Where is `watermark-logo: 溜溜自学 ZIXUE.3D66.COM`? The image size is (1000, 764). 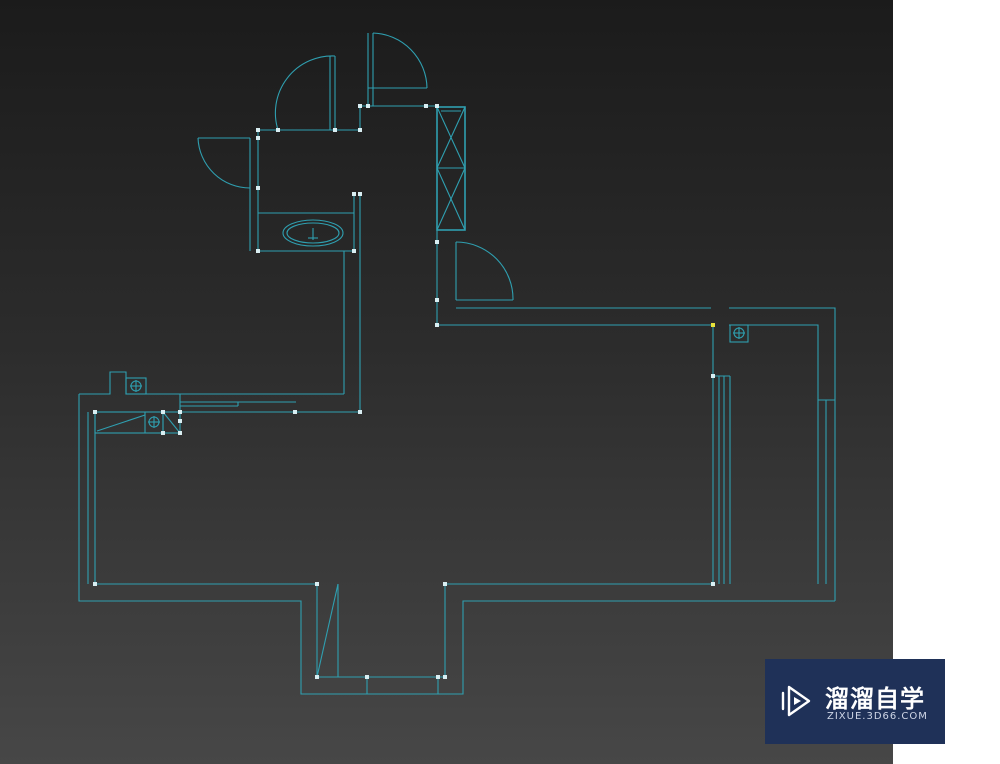 watermark-logo: 溜溜自学 ZIXUE.3D66.COM is located at coordinates (855, 701).